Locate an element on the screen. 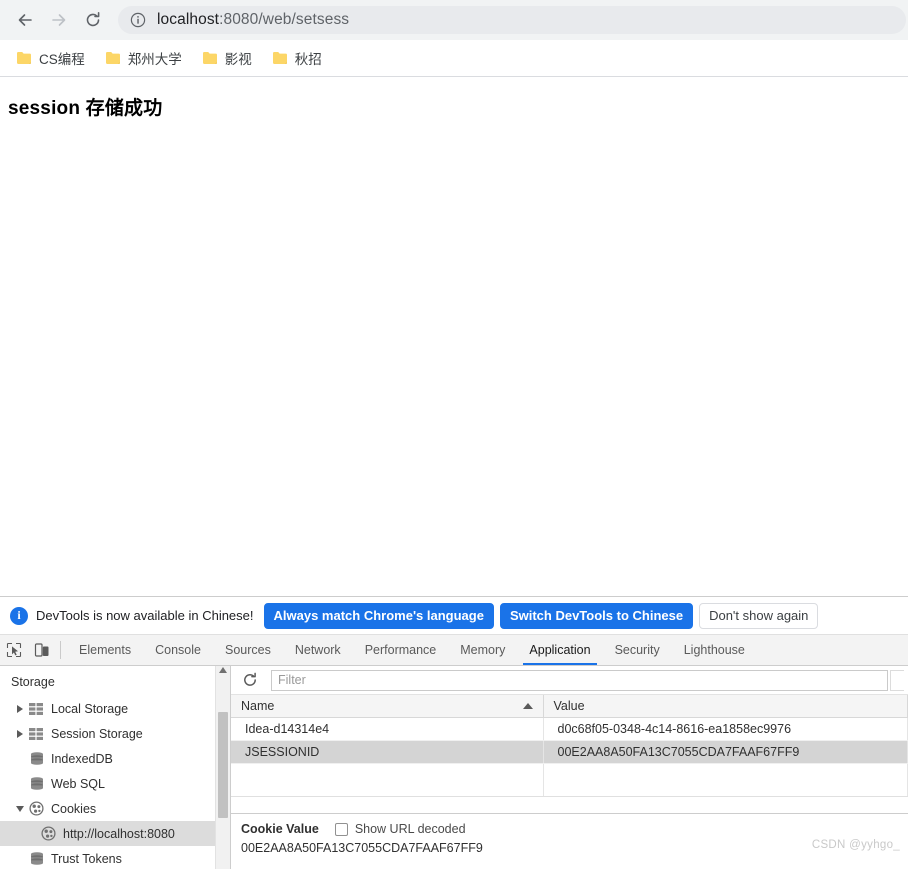 The height and width of the screenshot is (889, 908). watermark: CSDN @yyhgo_ is located at coordinates (855, 845).